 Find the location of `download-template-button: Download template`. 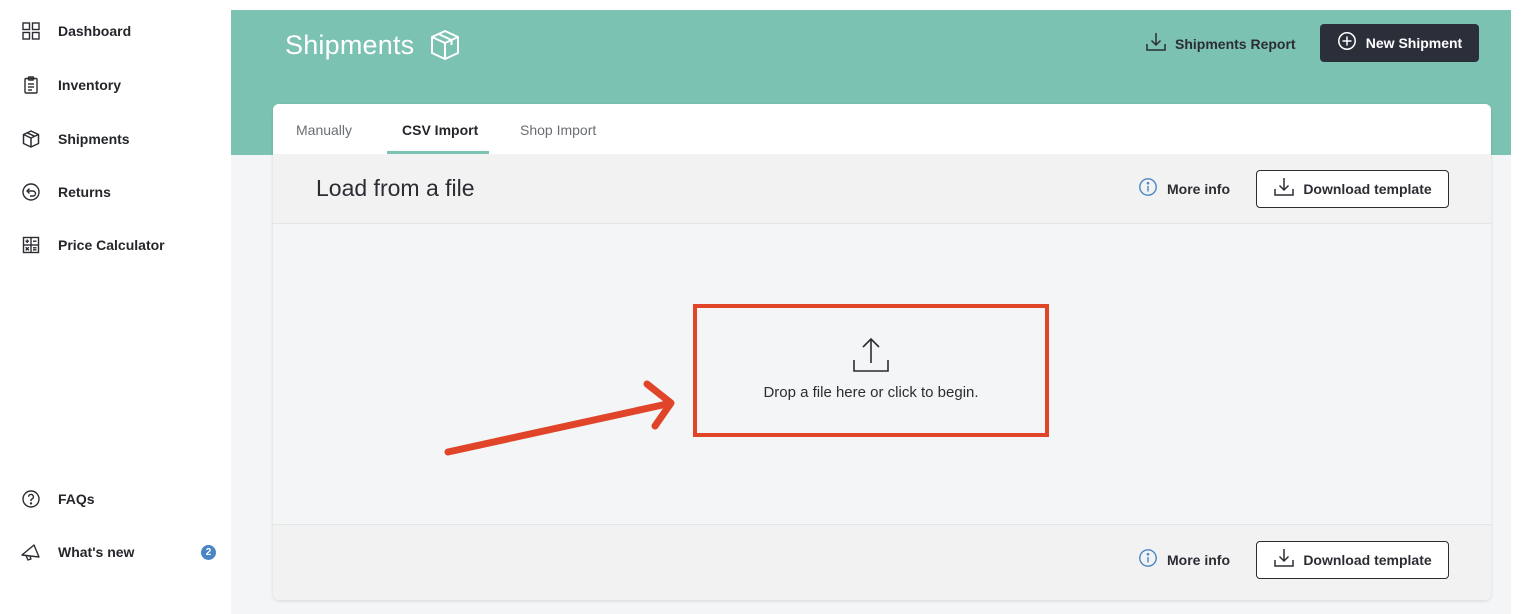

download-template-button: Download template is located at coordinates (1352, 189).